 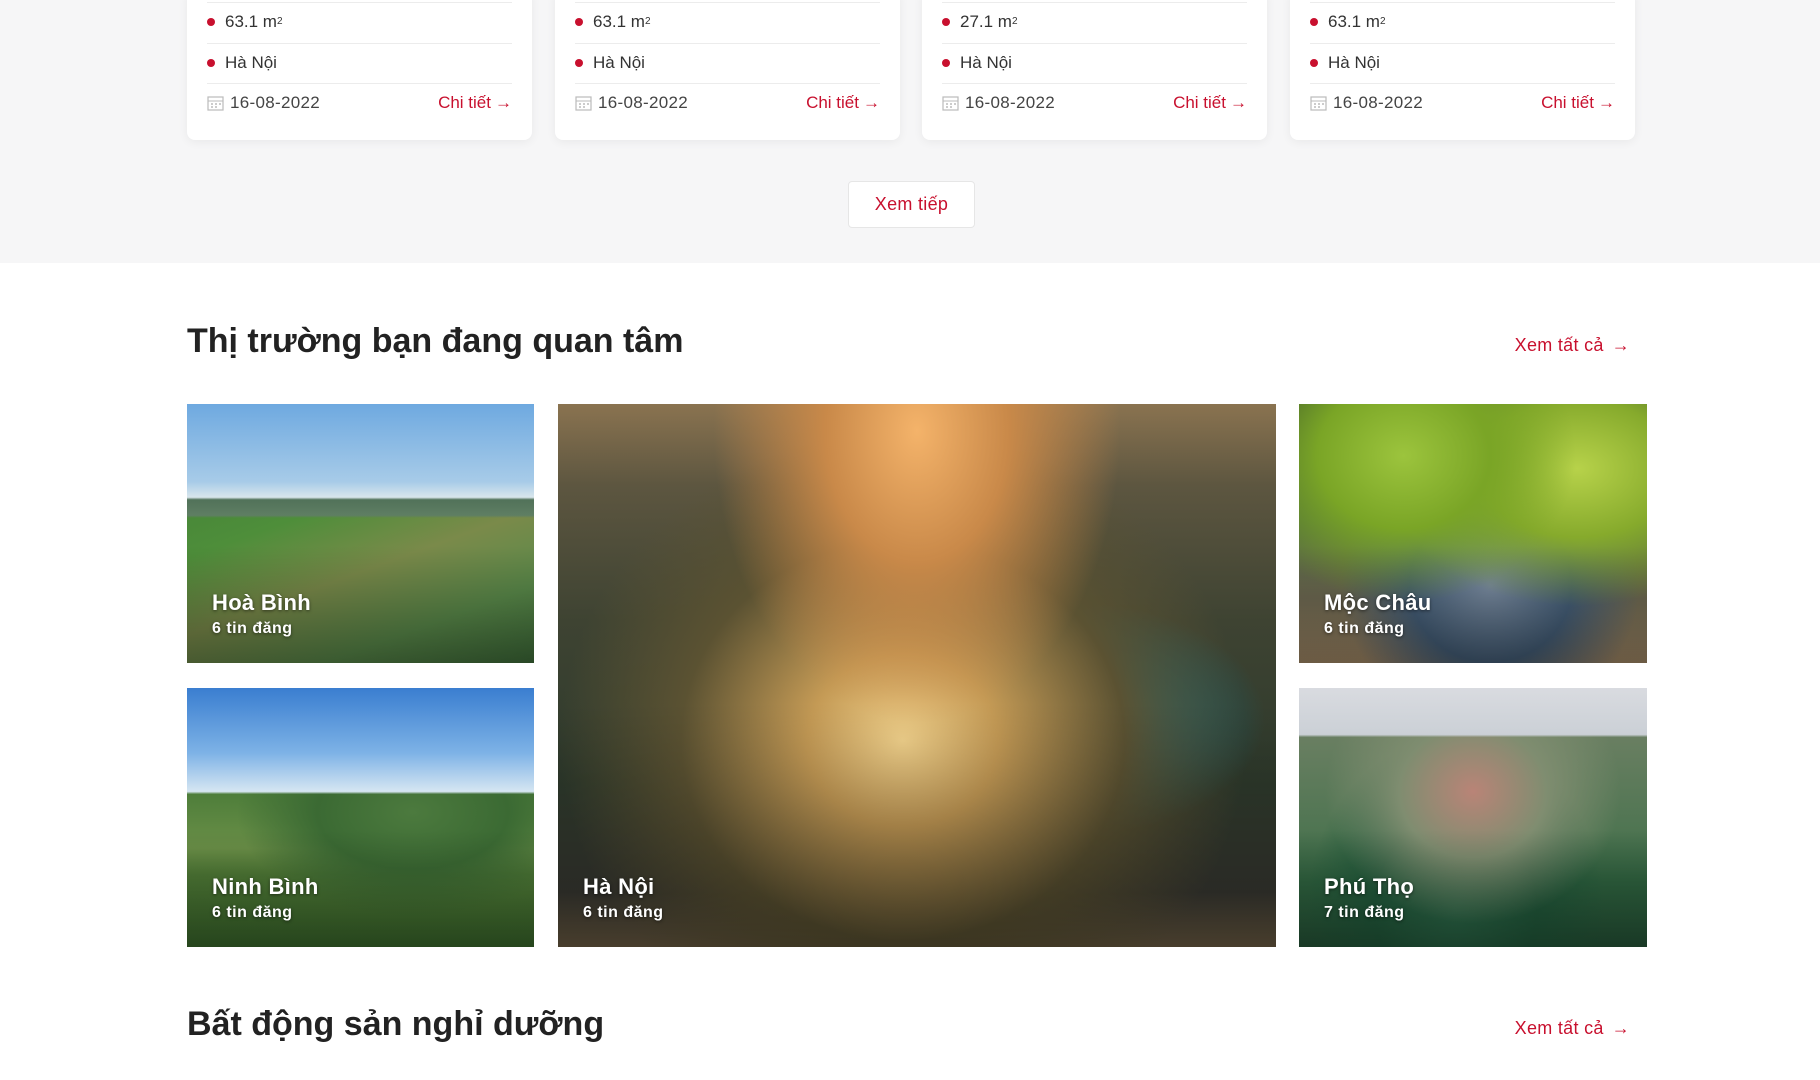 I want to click on tile-label: Phú Thọ 7 tin đăng, so click(x=1369, y=898).